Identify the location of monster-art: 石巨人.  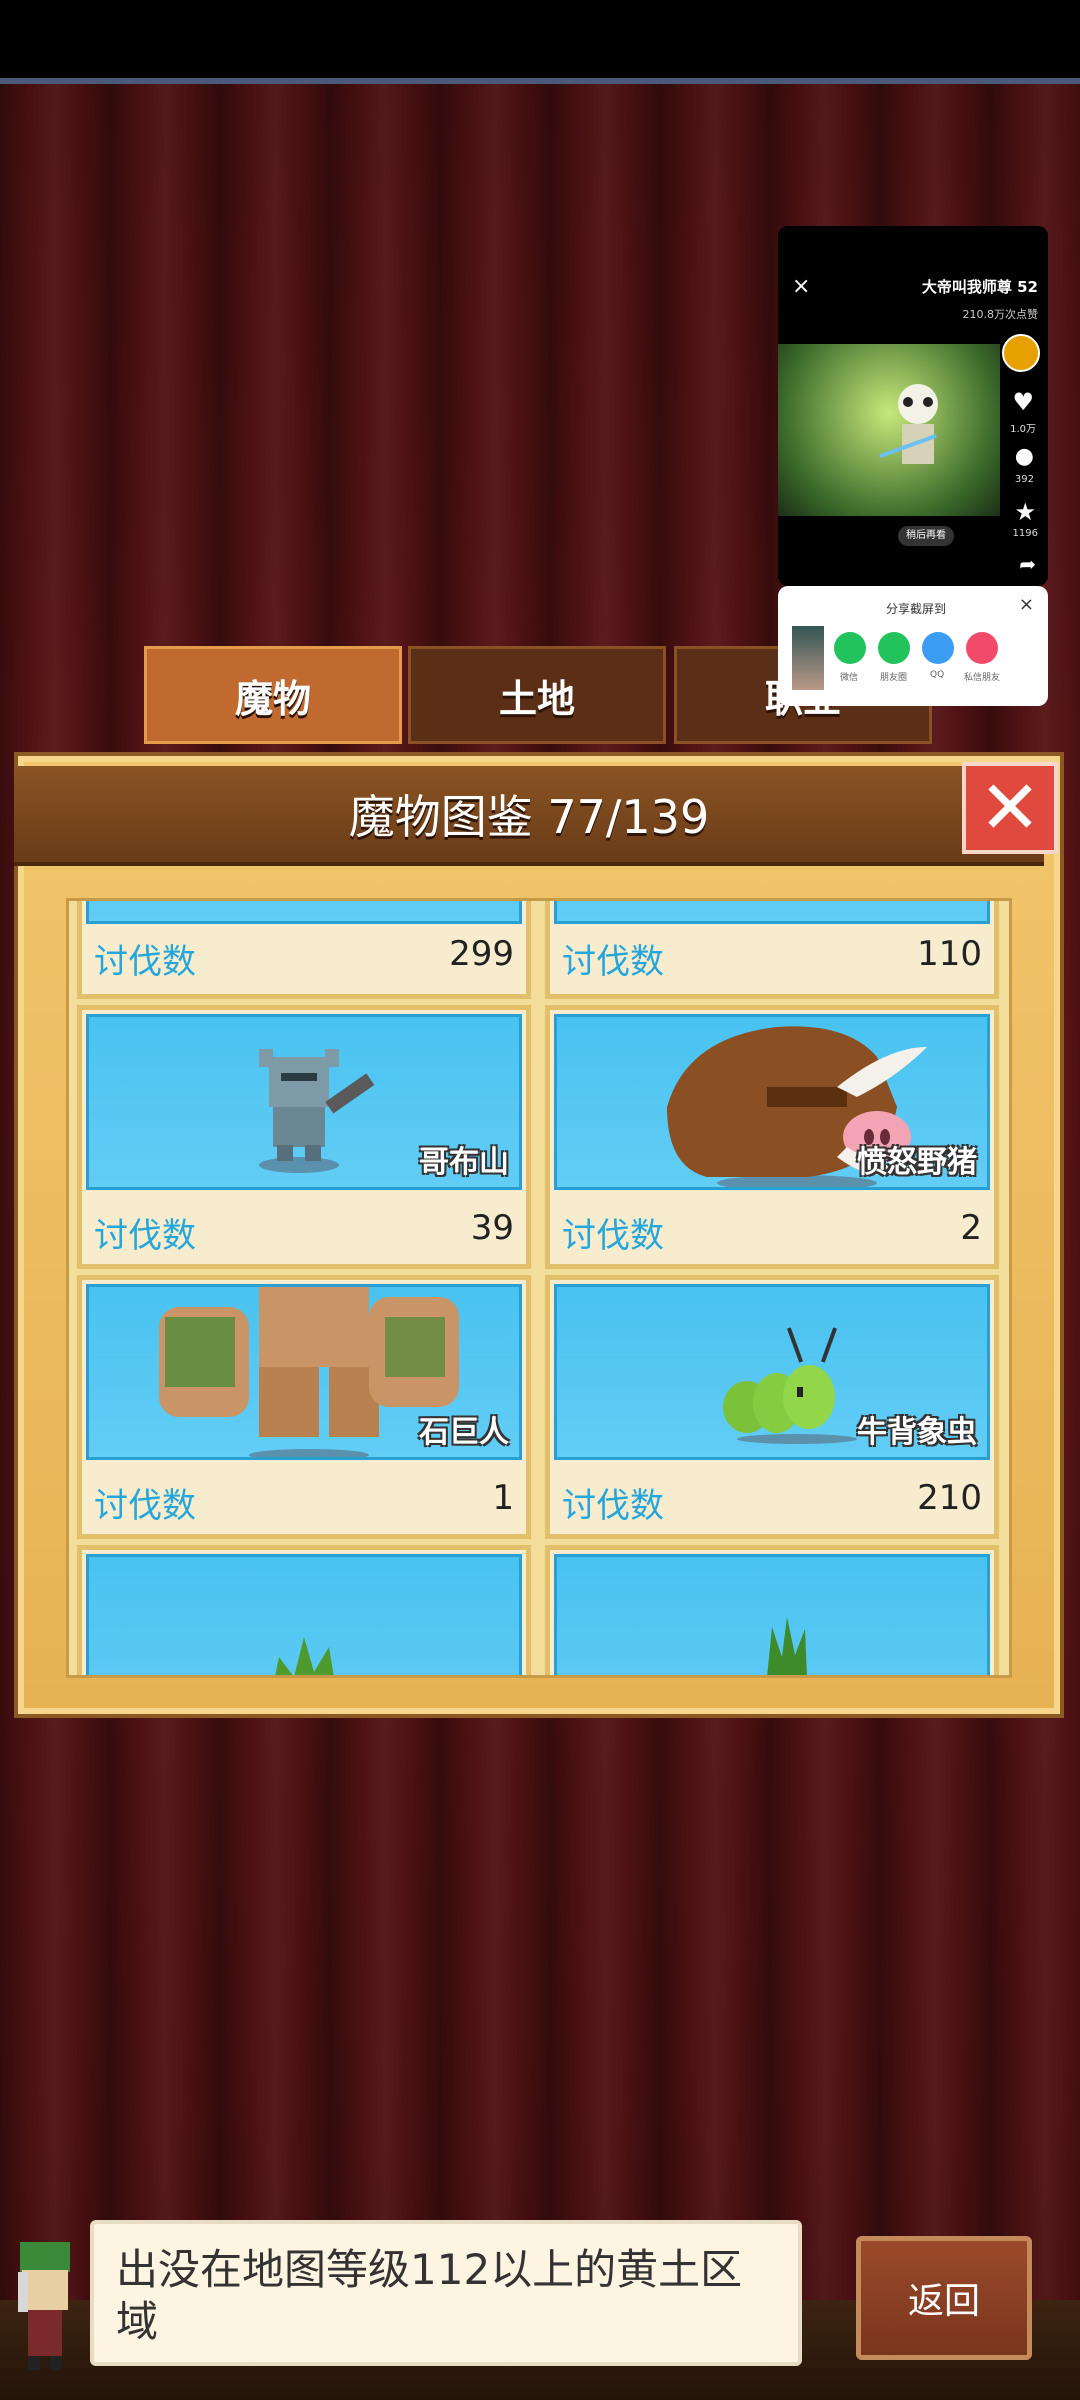
(304, 1372).